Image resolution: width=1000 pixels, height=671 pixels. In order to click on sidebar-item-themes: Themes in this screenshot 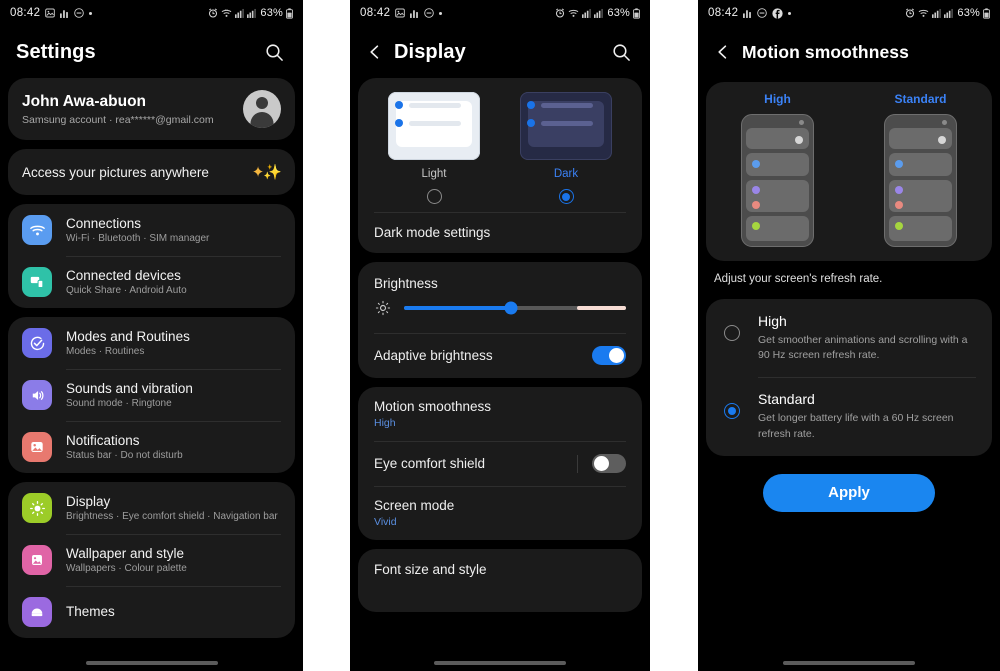, I will do `click(151, 612)`.